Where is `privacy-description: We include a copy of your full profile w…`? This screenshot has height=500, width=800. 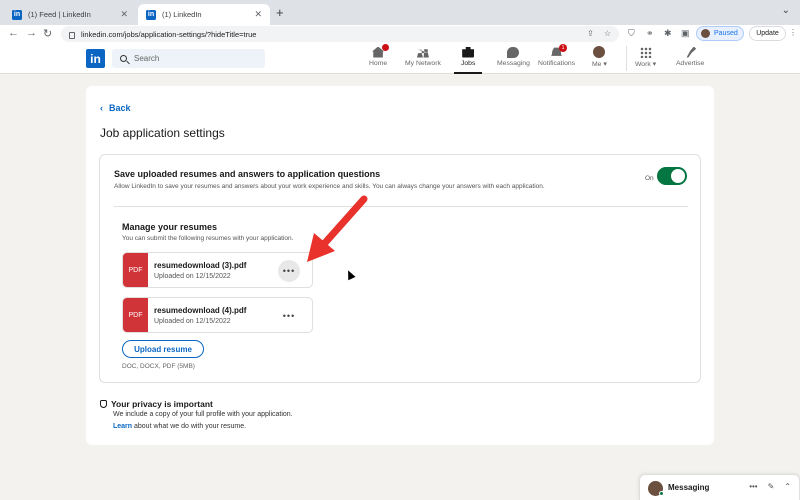 privacy-description: We include a copy of your full profile w… is located at coordinates (203, 414).